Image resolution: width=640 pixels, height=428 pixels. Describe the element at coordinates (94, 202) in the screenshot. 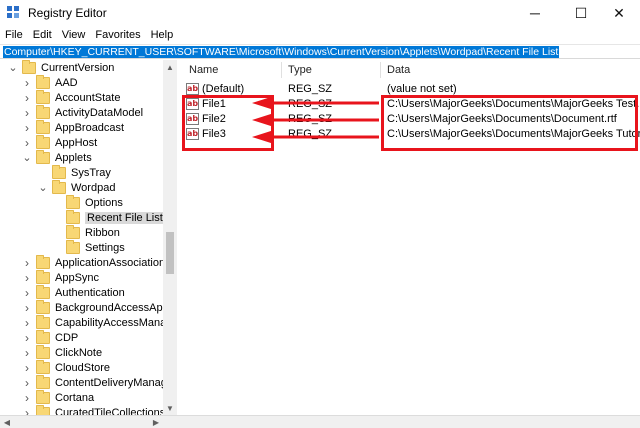

I see `tree-item-options: Options` at that location.